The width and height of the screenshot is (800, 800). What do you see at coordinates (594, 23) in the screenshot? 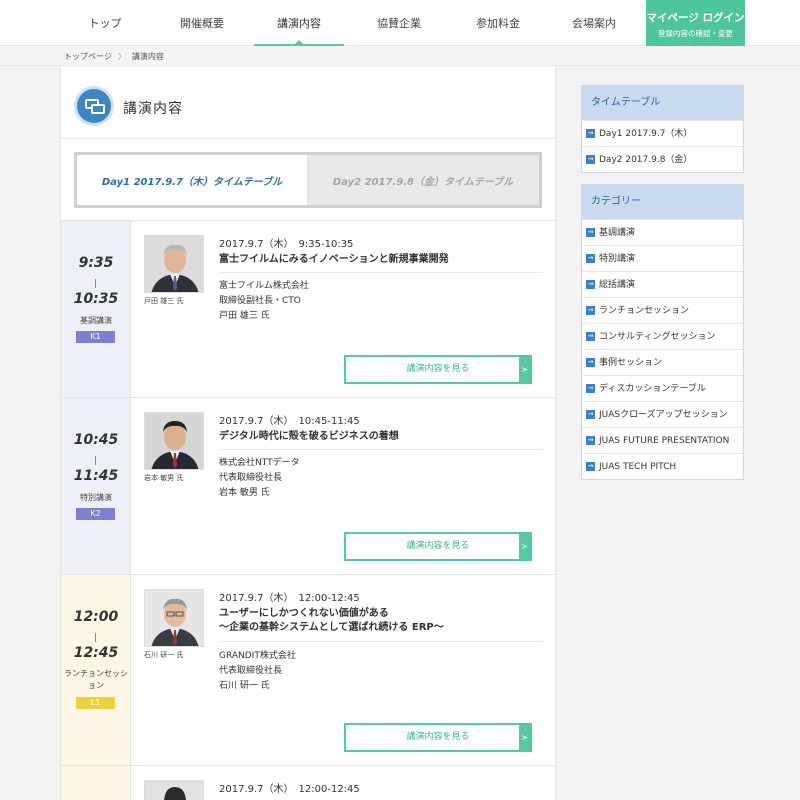
I see `nav-venue: 会場案内` at bounding box center [594, 23].